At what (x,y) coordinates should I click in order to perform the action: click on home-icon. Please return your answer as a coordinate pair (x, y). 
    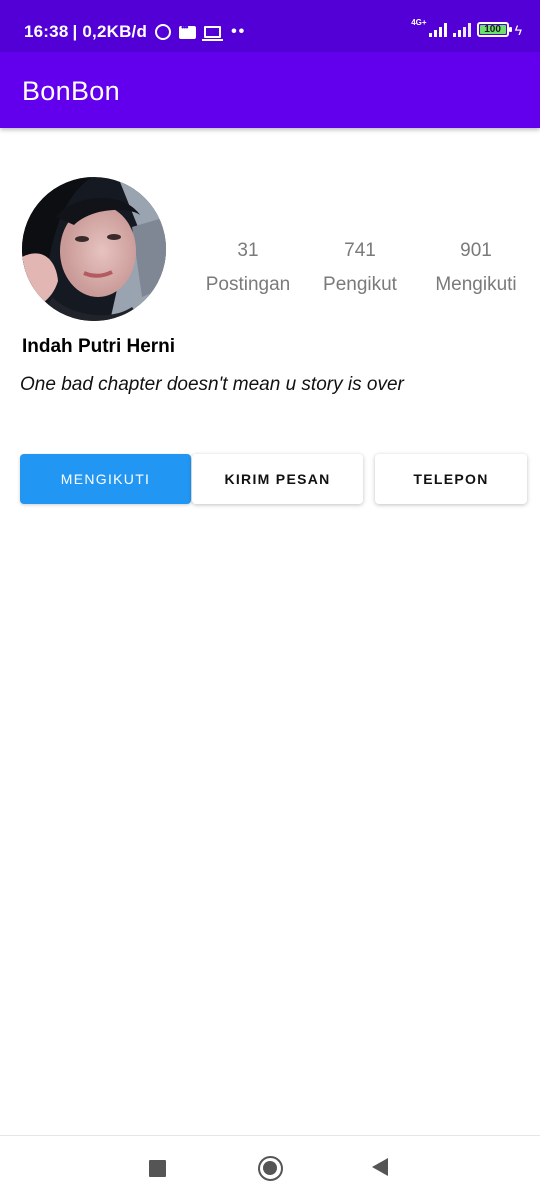
    Looking at the image, I should click on (270, 1168).